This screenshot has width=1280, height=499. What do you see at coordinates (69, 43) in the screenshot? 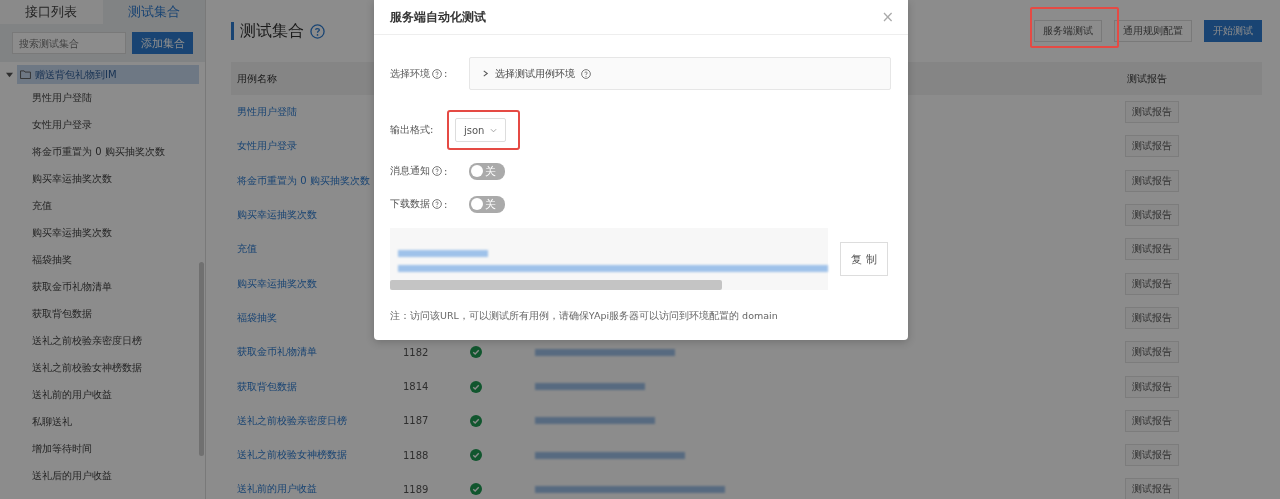
I see `search-field: 搜索测试集合` at bounding box center [69, 43].